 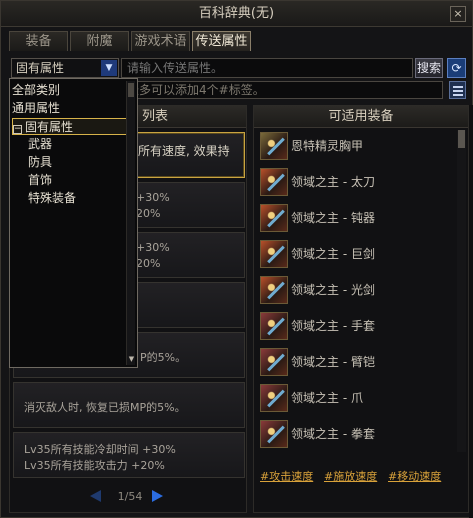 What do you see at coordinates (274, 218) in the screenshot?
I see `blunt-weapon-icon` at bounding box center [274, 218].